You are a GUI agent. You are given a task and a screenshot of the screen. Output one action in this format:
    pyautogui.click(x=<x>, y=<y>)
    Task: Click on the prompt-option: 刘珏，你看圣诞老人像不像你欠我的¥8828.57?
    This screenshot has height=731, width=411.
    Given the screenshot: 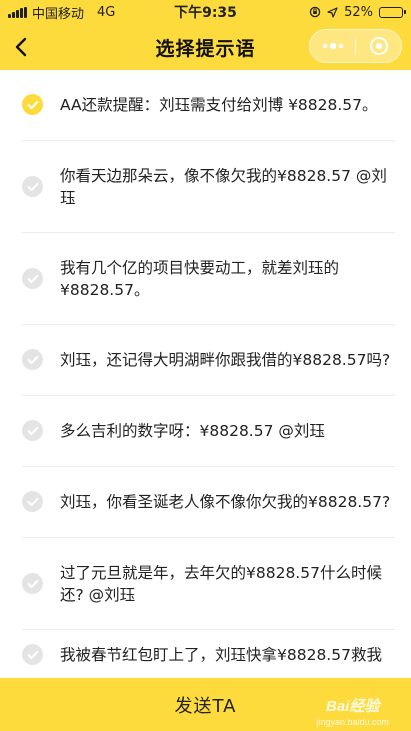 What is the action you would take?
    pyautogui.click(x=205, y=502)
    